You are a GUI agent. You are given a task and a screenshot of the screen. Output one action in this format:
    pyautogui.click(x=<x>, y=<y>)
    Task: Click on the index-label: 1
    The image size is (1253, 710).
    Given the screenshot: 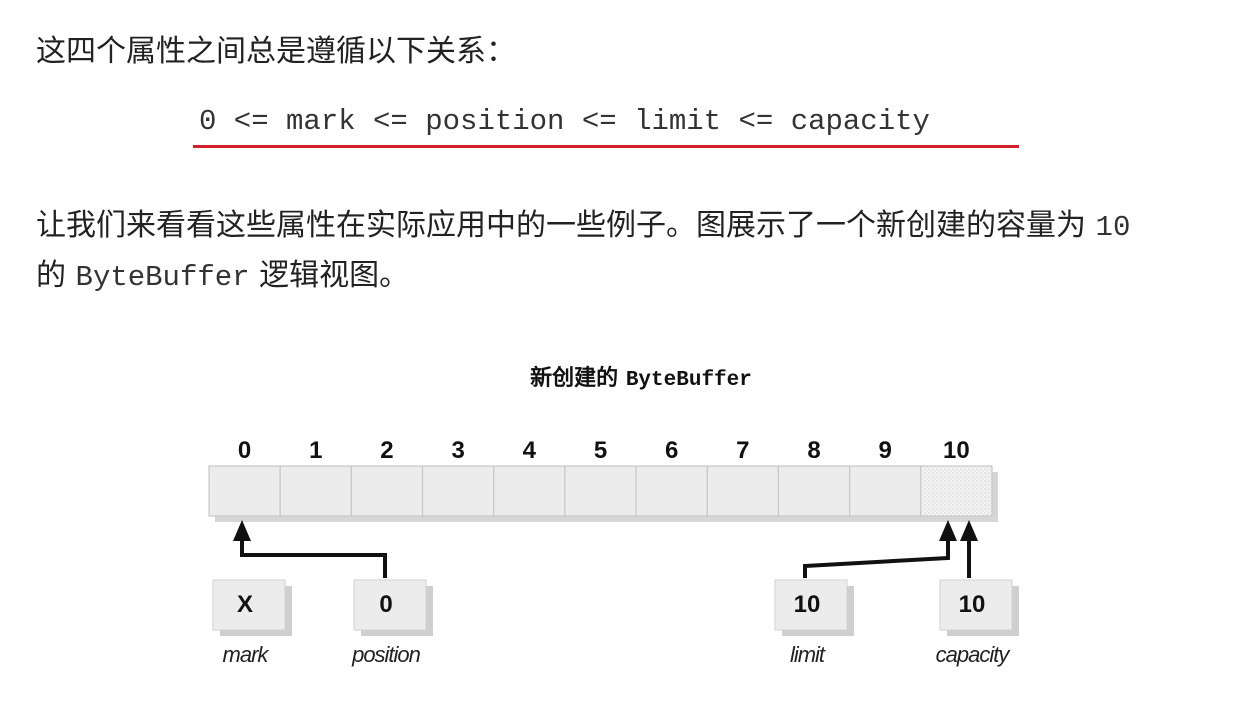 What is the action you would take?
    pyautogui.click(x=315, y=450)
    